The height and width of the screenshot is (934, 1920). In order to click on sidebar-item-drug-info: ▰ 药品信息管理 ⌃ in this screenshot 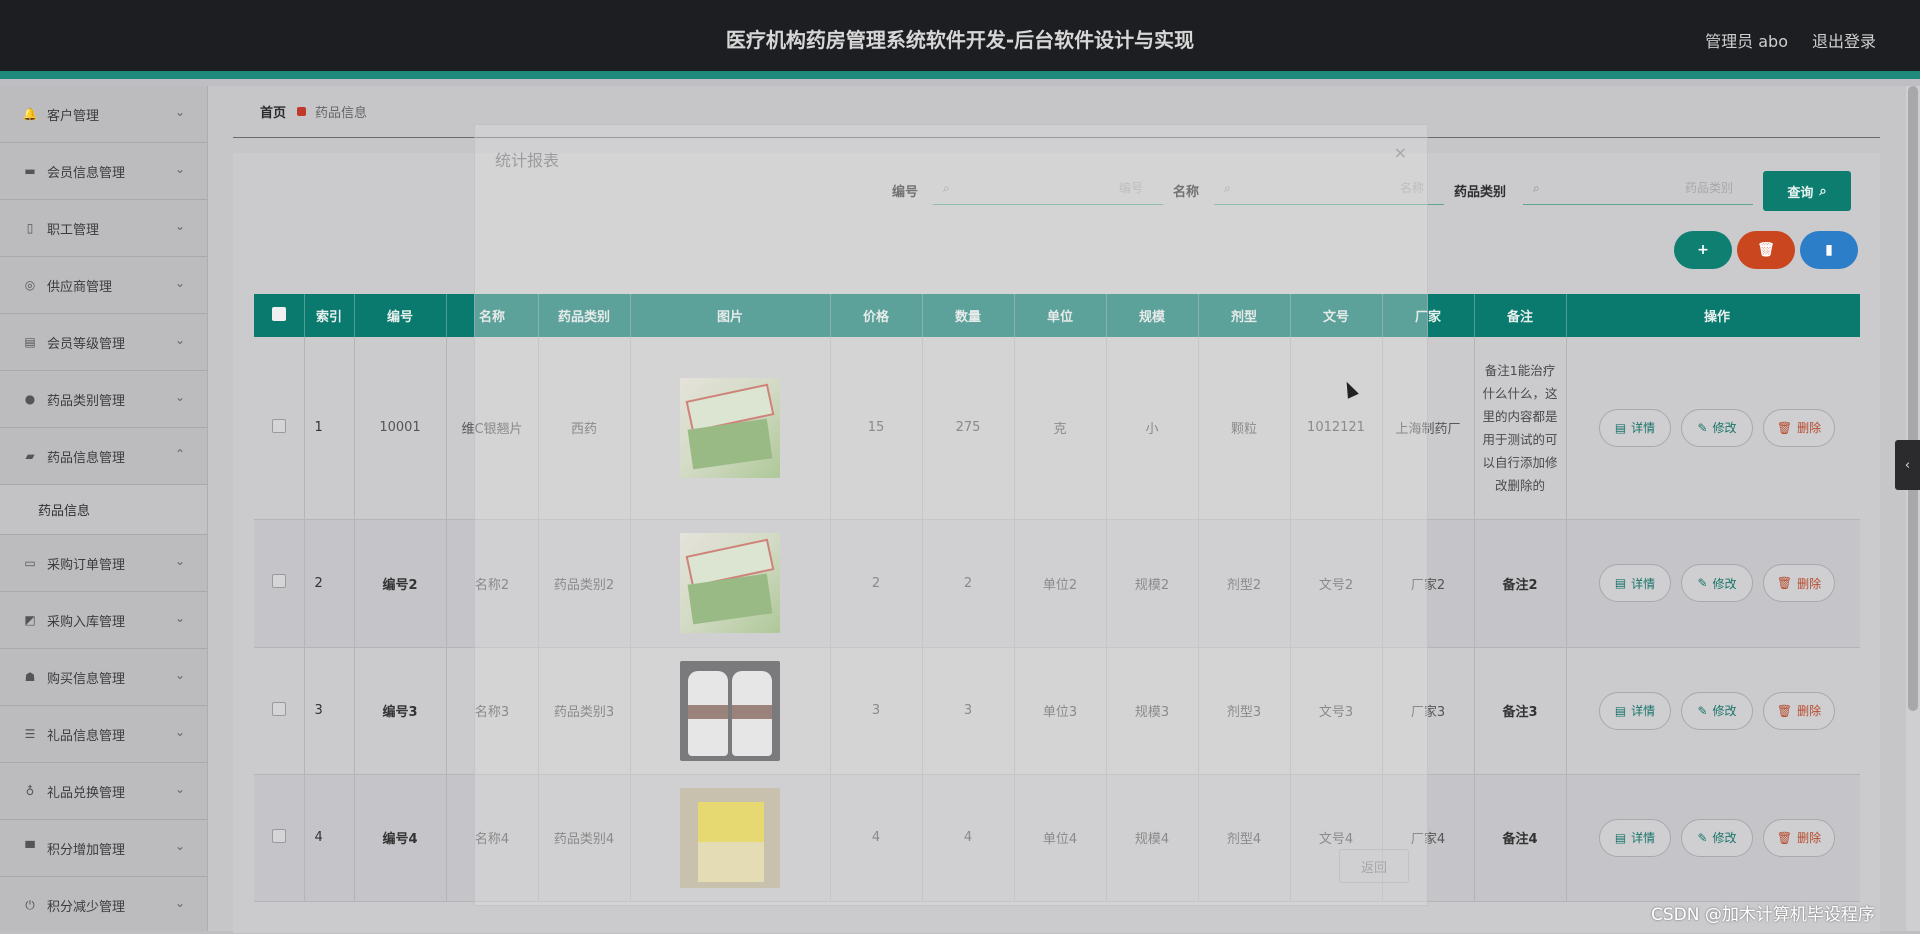, I will do `click(103, 456)`.